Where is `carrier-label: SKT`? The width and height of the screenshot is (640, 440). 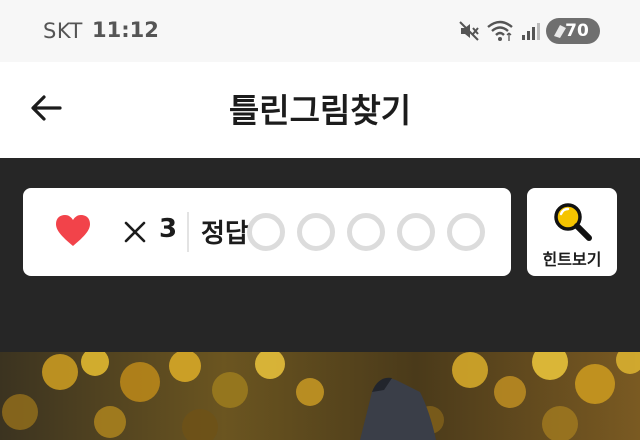 carrier-label: SKT is located at coordinates (63, 31).